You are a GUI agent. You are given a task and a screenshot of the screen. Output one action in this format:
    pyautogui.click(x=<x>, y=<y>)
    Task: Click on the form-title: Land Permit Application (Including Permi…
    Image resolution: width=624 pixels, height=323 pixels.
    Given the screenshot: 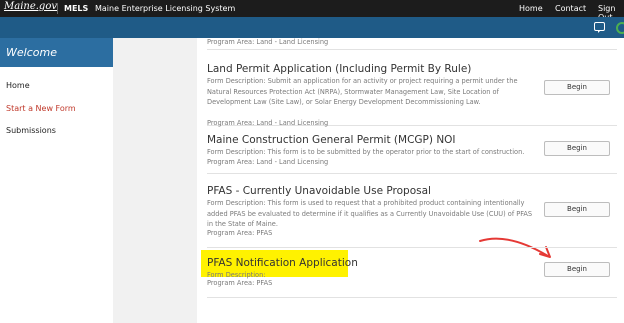 What is the action you would take?
    pyautogui.click(x=339, y=69)
    